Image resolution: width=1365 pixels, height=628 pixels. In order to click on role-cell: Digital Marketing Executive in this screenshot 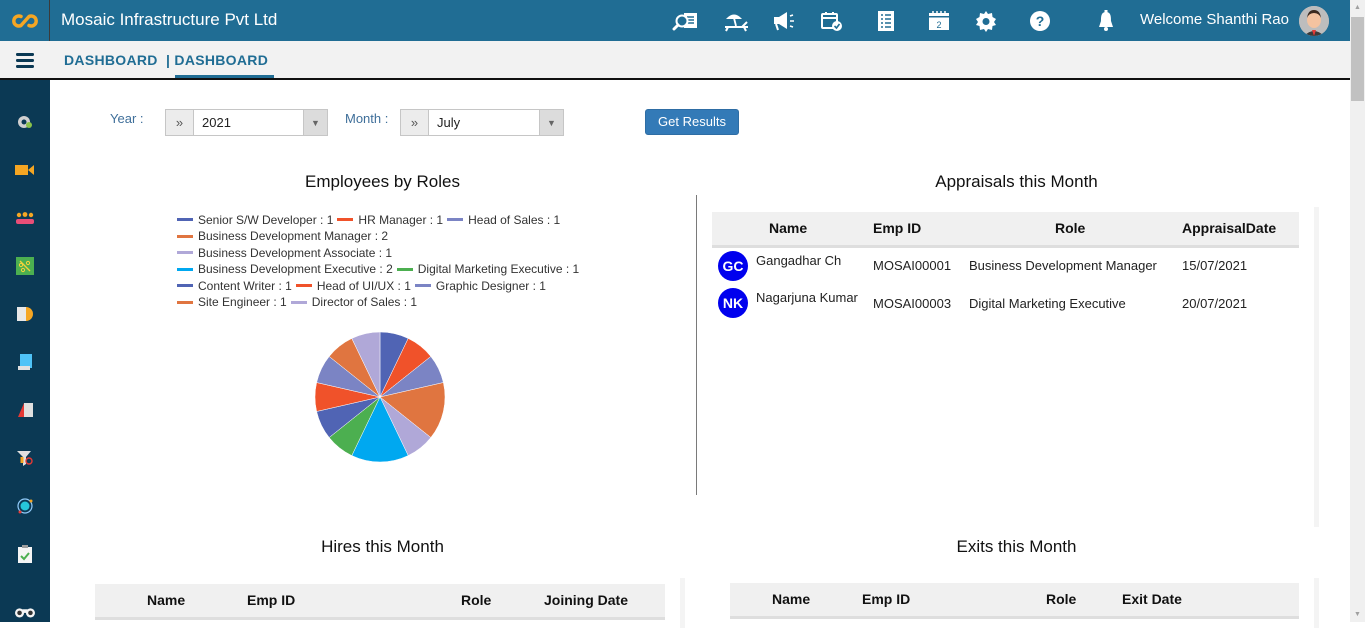, I will do `click(1047, 303)`.